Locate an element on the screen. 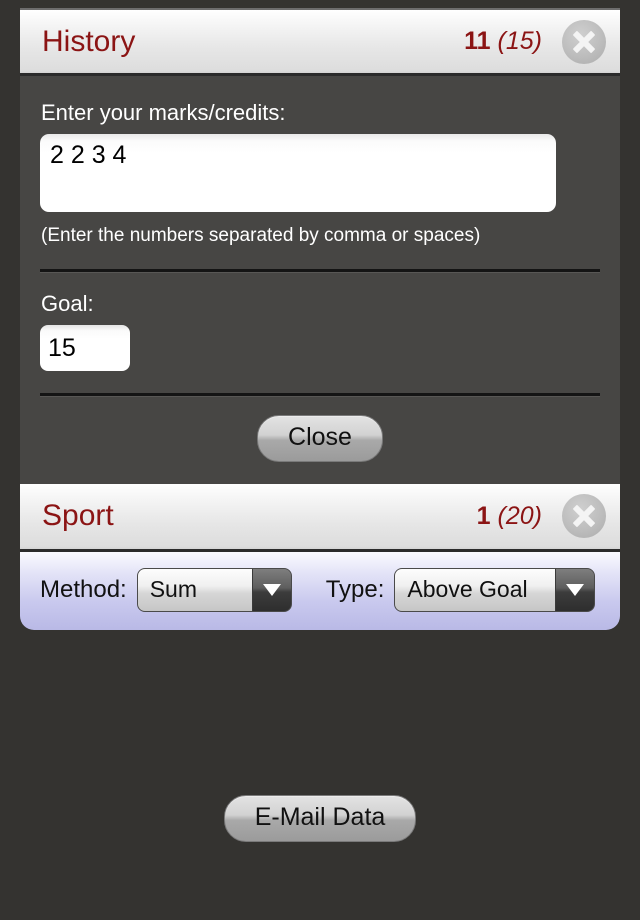 The image size is (640, 920). status-badge-history: 11 (15) is located at coordinates (503, 41).